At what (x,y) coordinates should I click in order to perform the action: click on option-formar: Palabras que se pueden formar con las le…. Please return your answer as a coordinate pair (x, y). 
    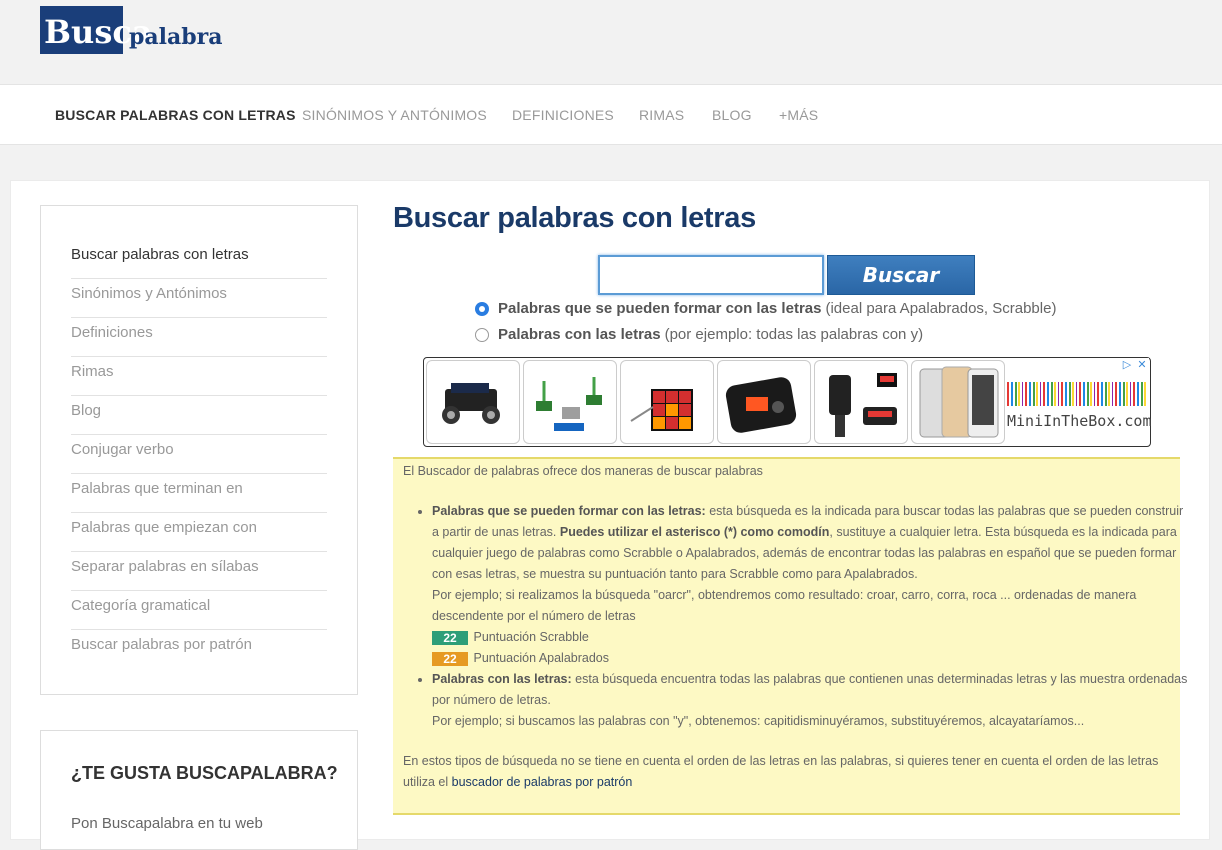
    Looking at the image, I should click on (765, 308).